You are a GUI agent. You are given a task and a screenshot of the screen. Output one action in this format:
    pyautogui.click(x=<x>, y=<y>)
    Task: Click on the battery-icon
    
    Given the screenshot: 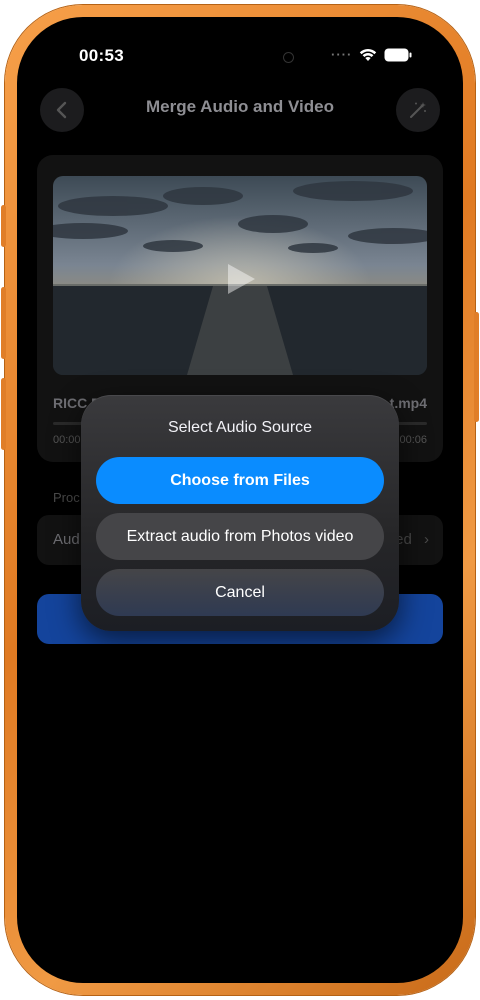 What is the action you would take?
    pyautogui.click(x=398, y=54)
    